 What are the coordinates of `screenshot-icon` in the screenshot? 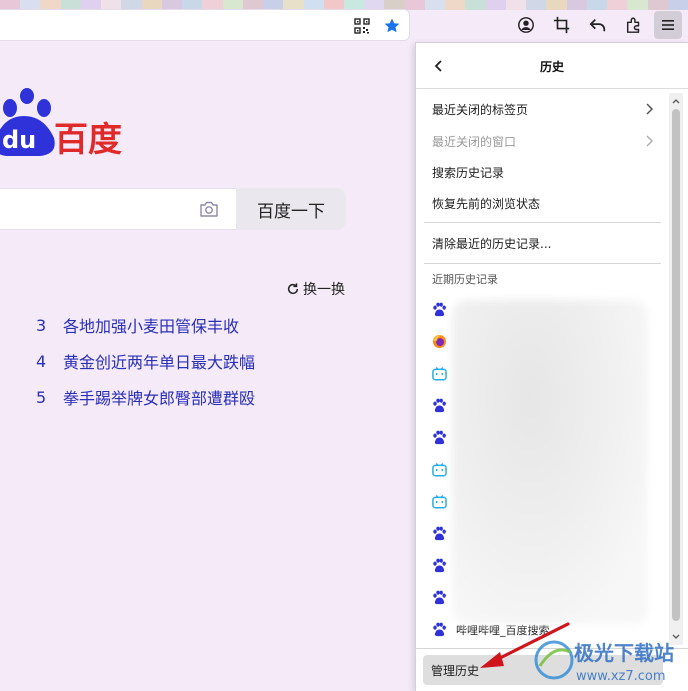 It's located at (562, 25).